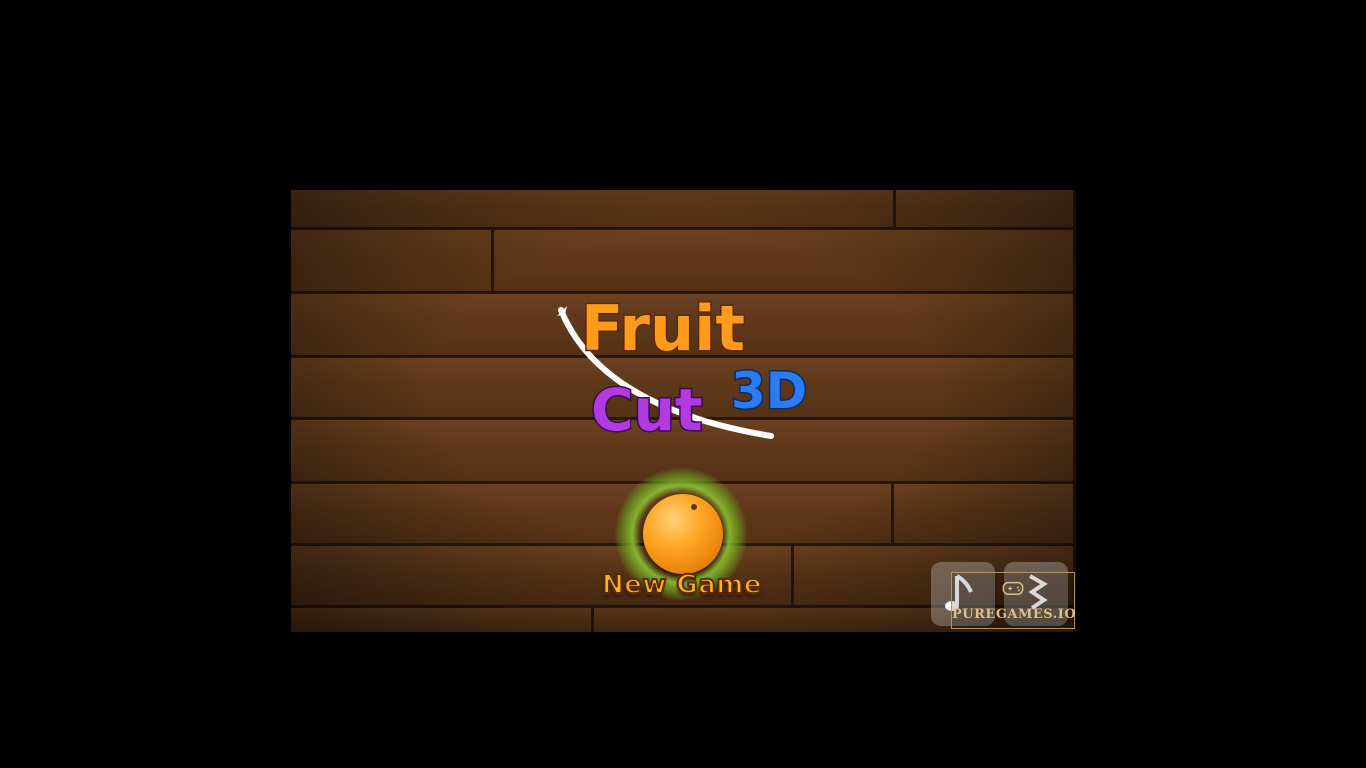 Image resolution: width=1366 pixels, height=768 pixels. Describe the element at coordinates (663, 328) in the screenshot. I see `logo-word-fruit: Fruit` at that location.